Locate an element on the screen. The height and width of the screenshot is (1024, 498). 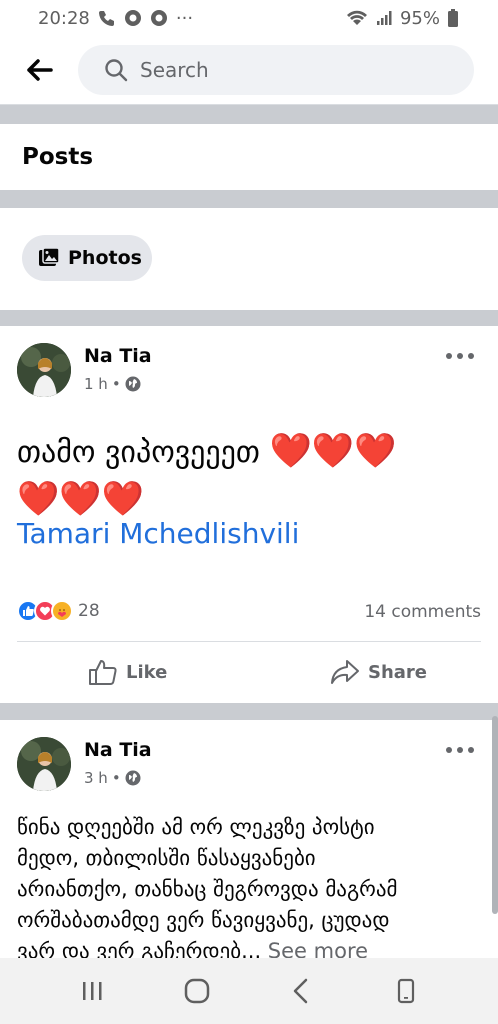
search-input: Search is located at coordinates (276, 70).